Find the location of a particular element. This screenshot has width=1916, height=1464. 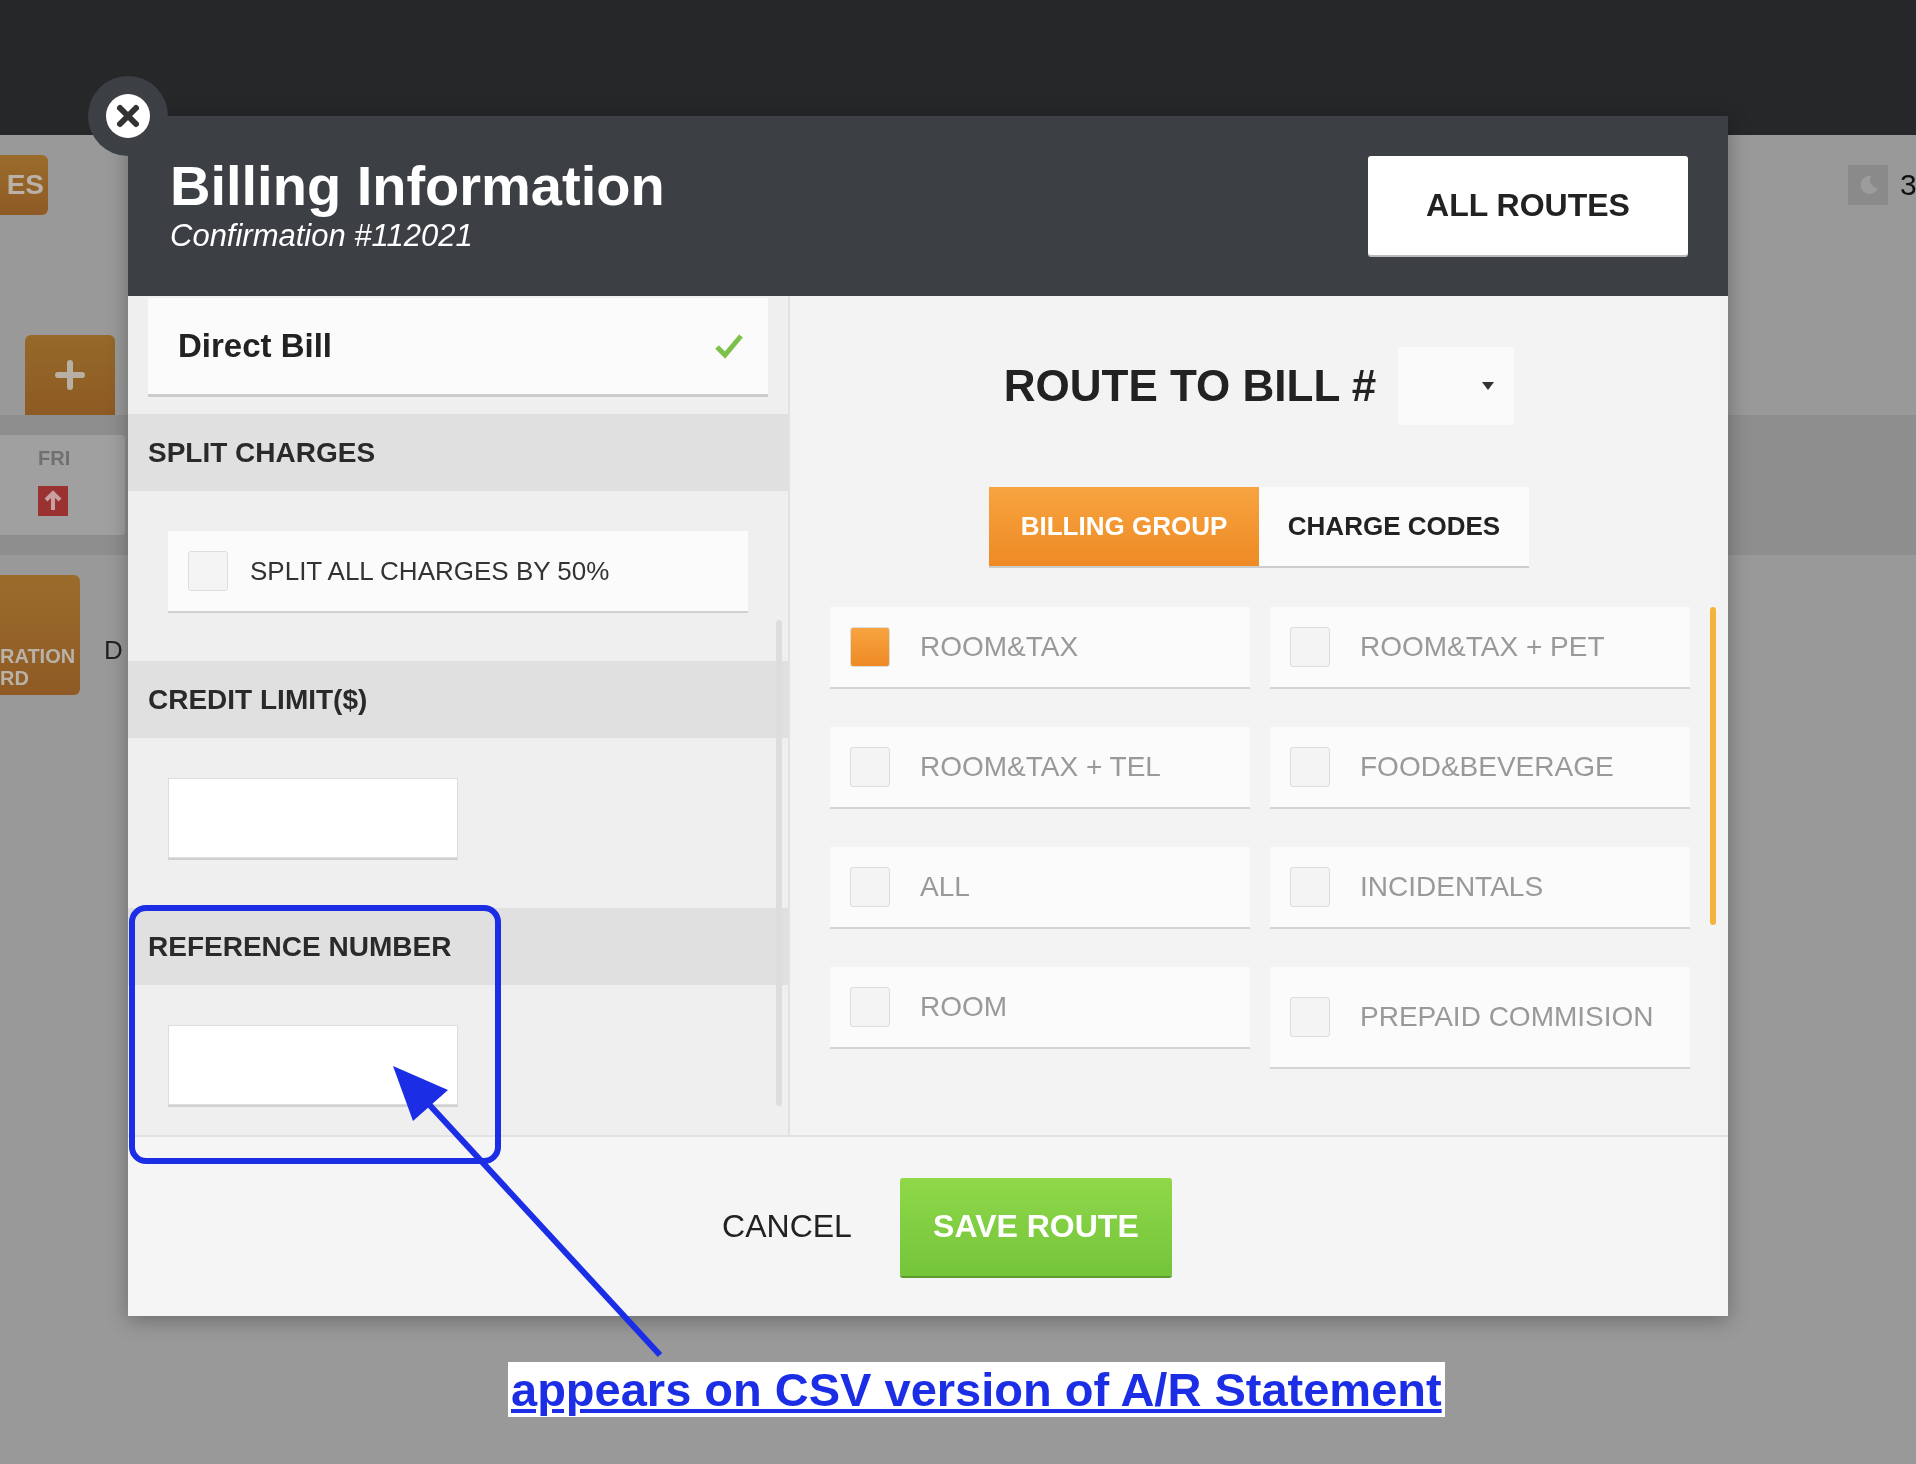

billing-group-option: ROOM&TAX + PET is located at coordinates (1480, 647).